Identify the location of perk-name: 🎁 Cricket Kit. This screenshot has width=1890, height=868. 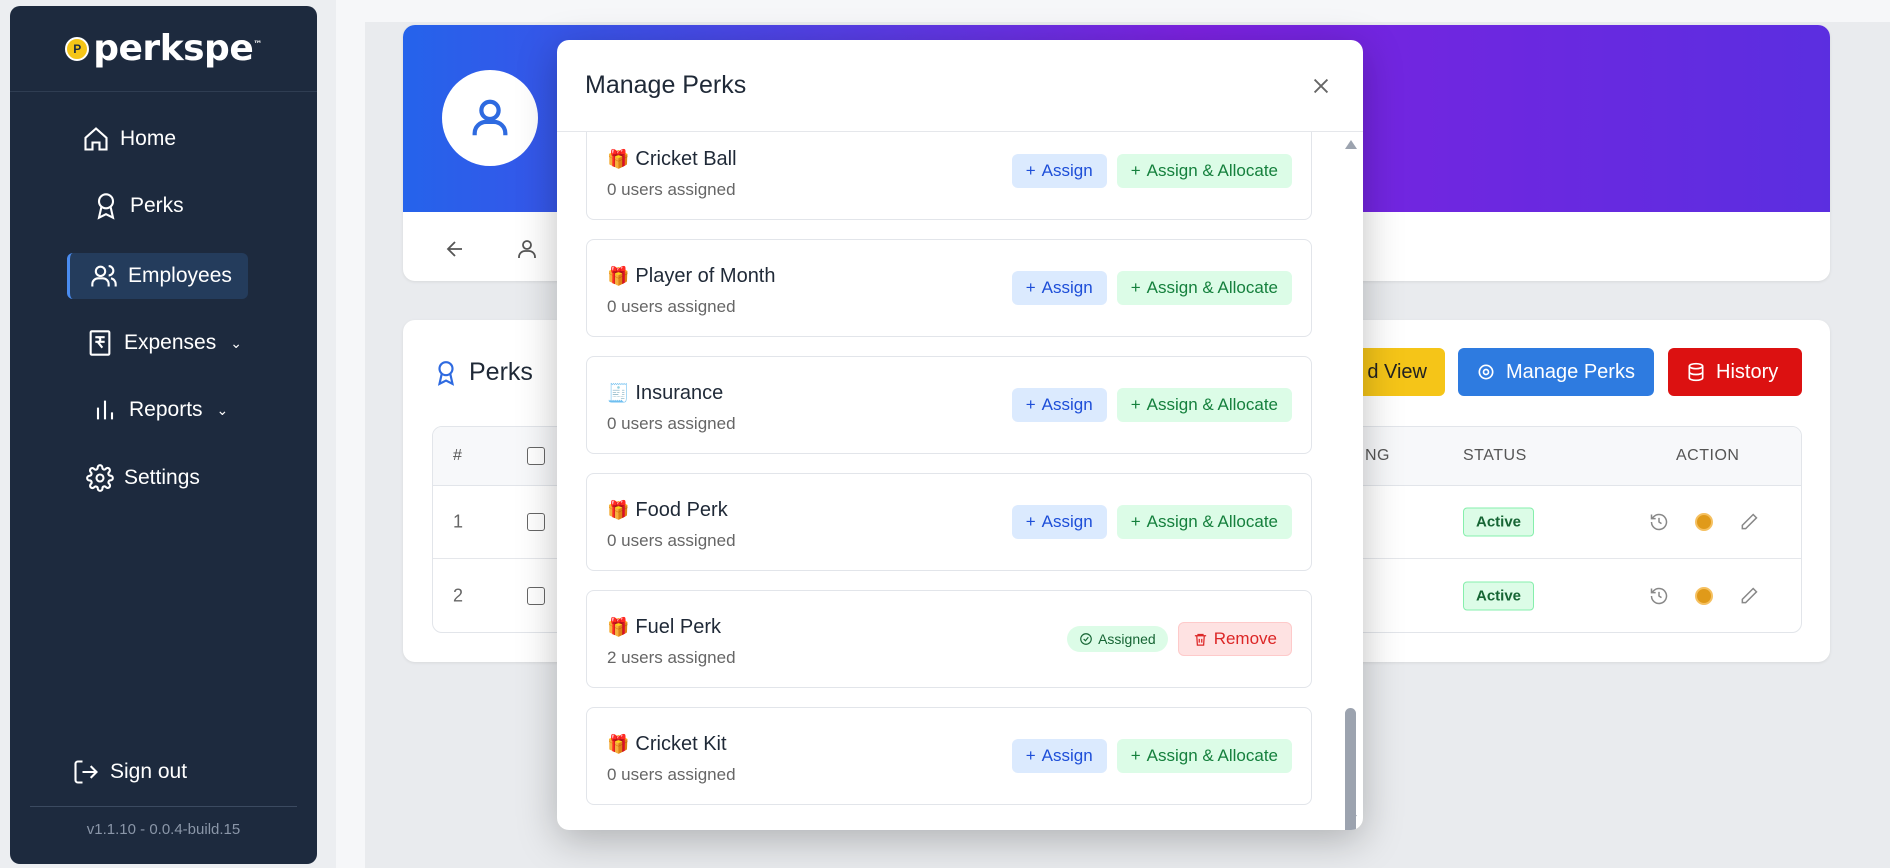
(667, 744).